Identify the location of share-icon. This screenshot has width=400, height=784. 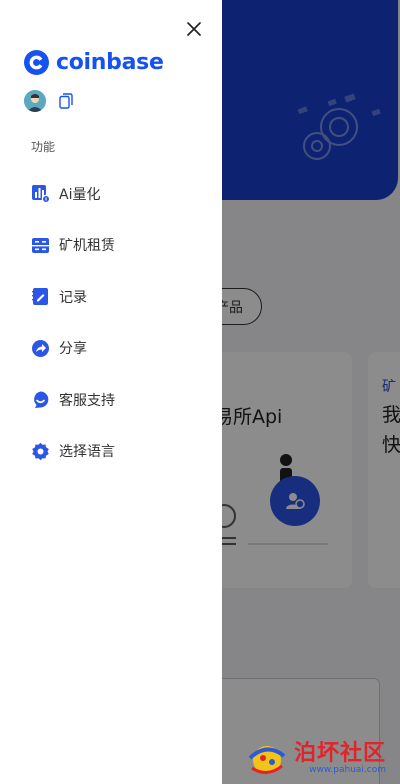
(40, 348).